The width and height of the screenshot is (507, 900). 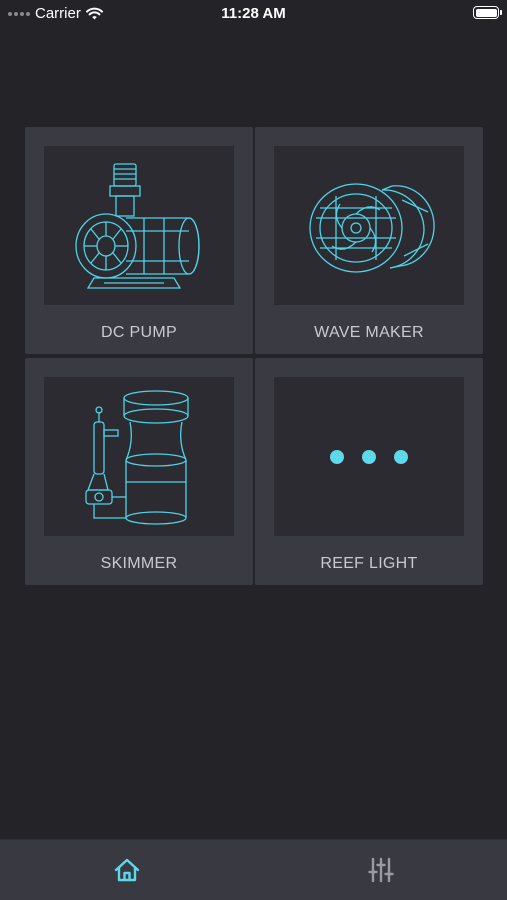 I want to click on tab-settings, so click(x=380, y=870).